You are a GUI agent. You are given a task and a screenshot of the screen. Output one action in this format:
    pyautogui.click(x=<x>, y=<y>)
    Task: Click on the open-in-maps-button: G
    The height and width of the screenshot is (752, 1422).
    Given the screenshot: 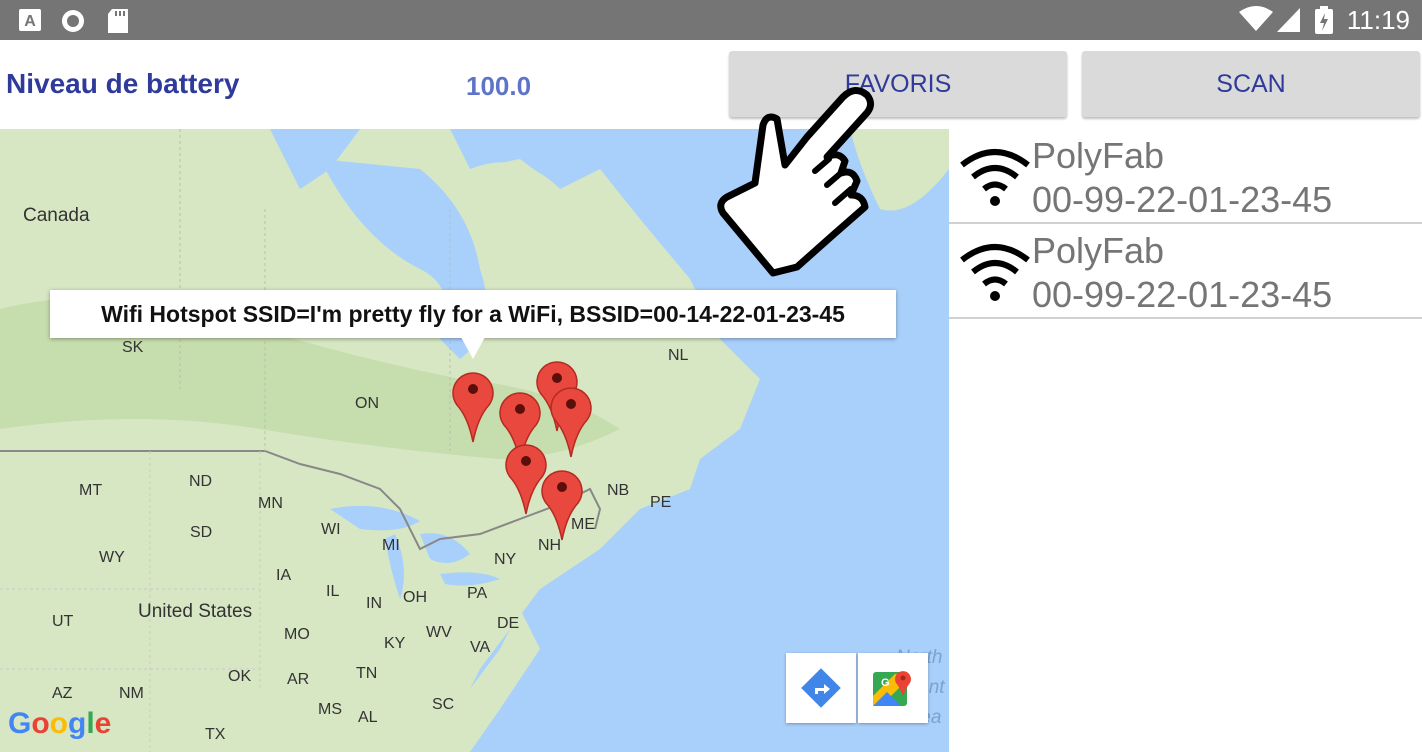 What is the action you would take?
    pyautogui.click(x=893, y=688)
    